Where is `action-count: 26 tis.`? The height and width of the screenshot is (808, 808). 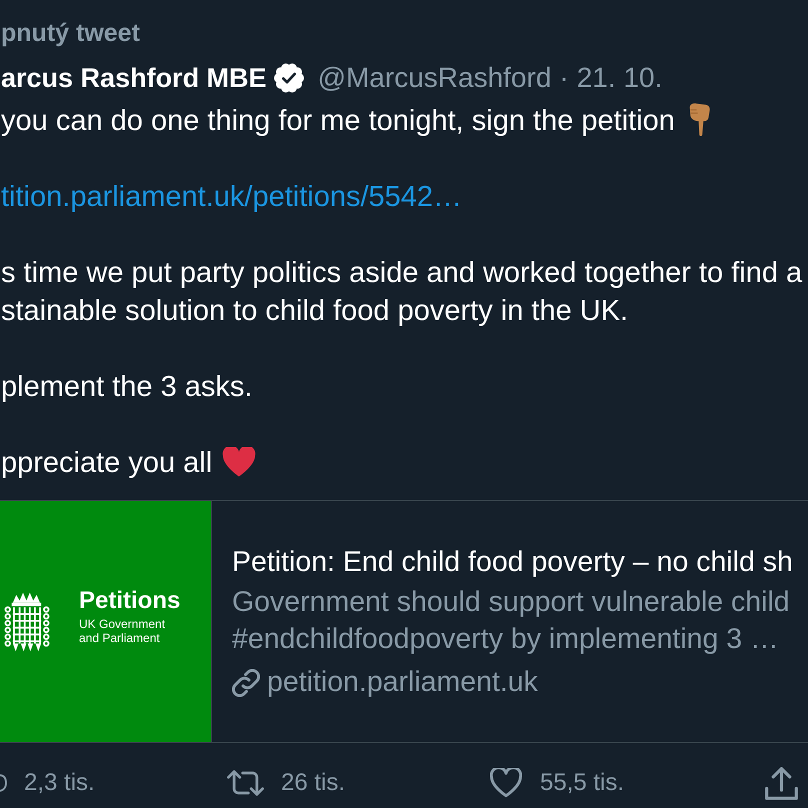
action-count: 26 tis. is located at coordinates (313, 783).